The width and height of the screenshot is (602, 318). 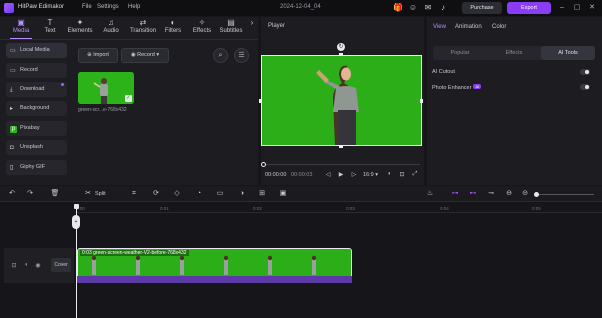 I want to click on zoom-out-icon: ⊖, so click(x=509, y=194).